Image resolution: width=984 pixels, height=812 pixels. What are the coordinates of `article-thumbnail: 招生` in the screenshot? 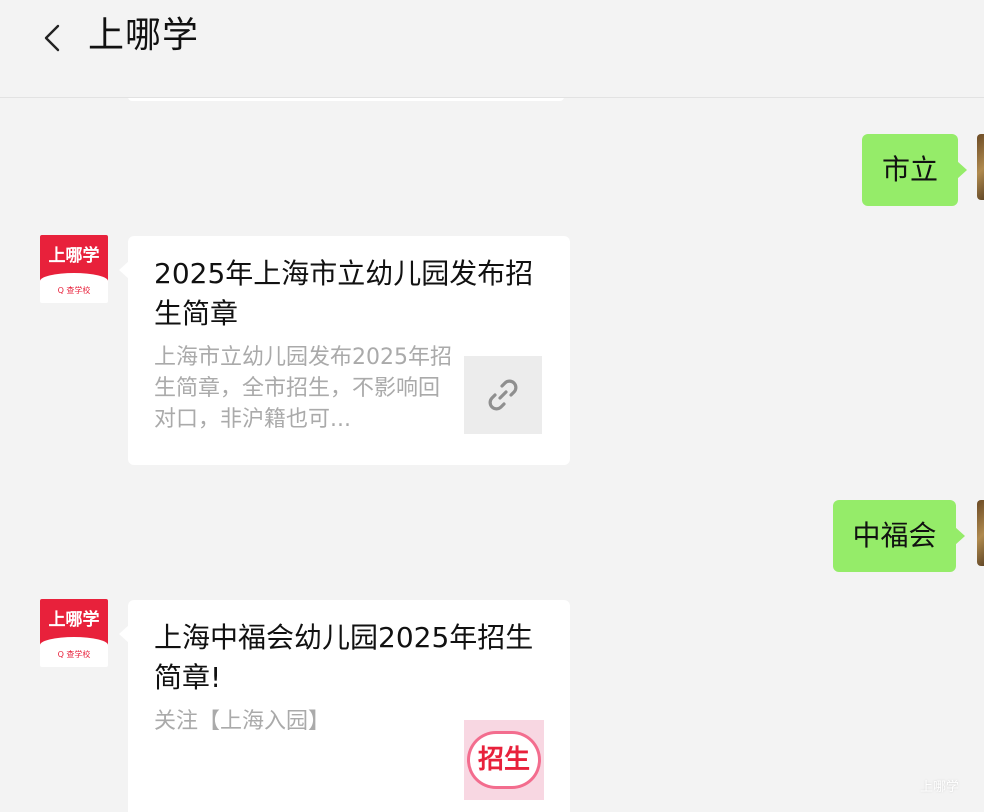 It's located at (504, 760).